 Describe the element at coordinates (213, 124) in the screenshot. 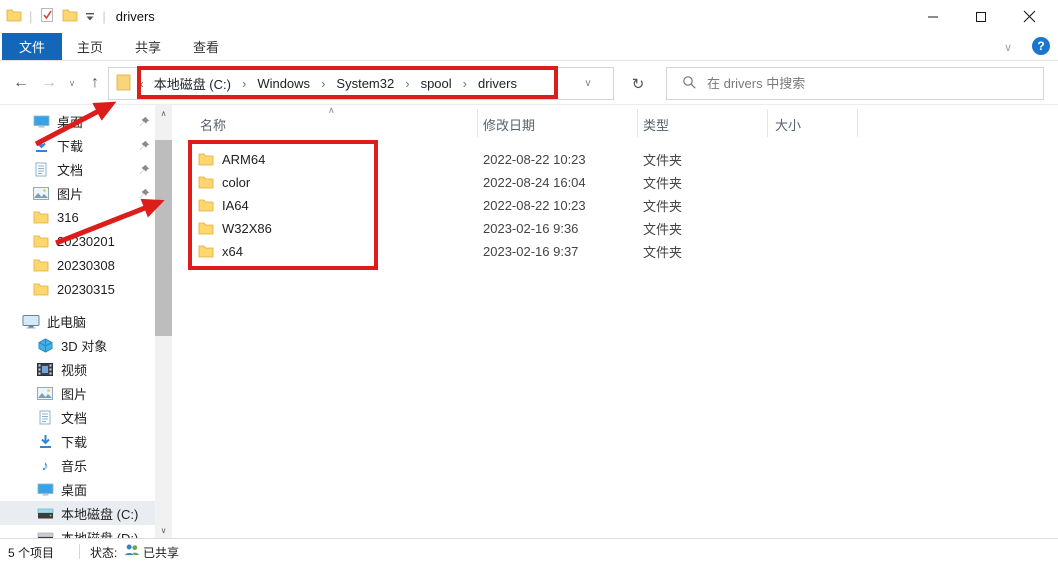

I see `column-header-name: 名称` at that location.